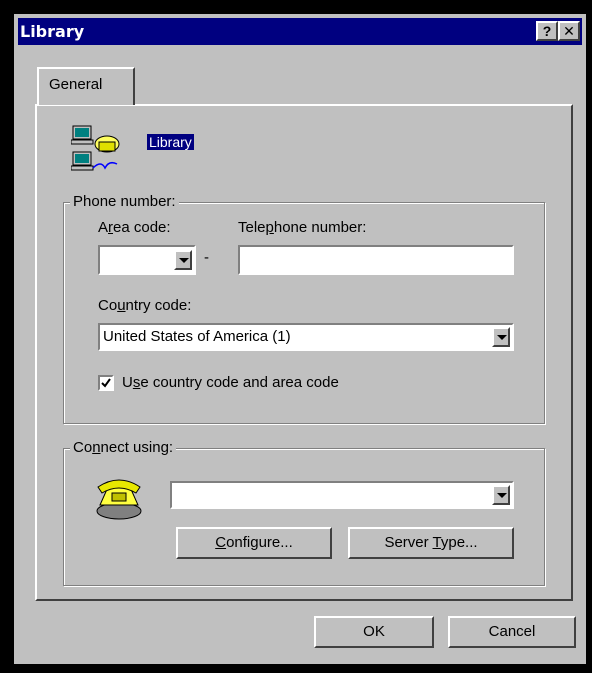 Image resolution: width=592 pixels, height=673 pixels. What do you see at coordinates (124, 201) in the screenshot?
I see `phone-number-legend: Phone number:` at bounding box center [124, 201].